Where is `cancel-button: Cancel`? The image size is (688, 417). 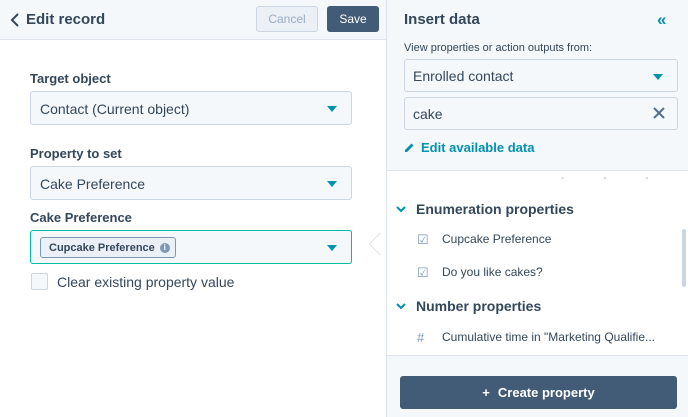
cancel-button: Cancel is located at coordinates (287, 19).